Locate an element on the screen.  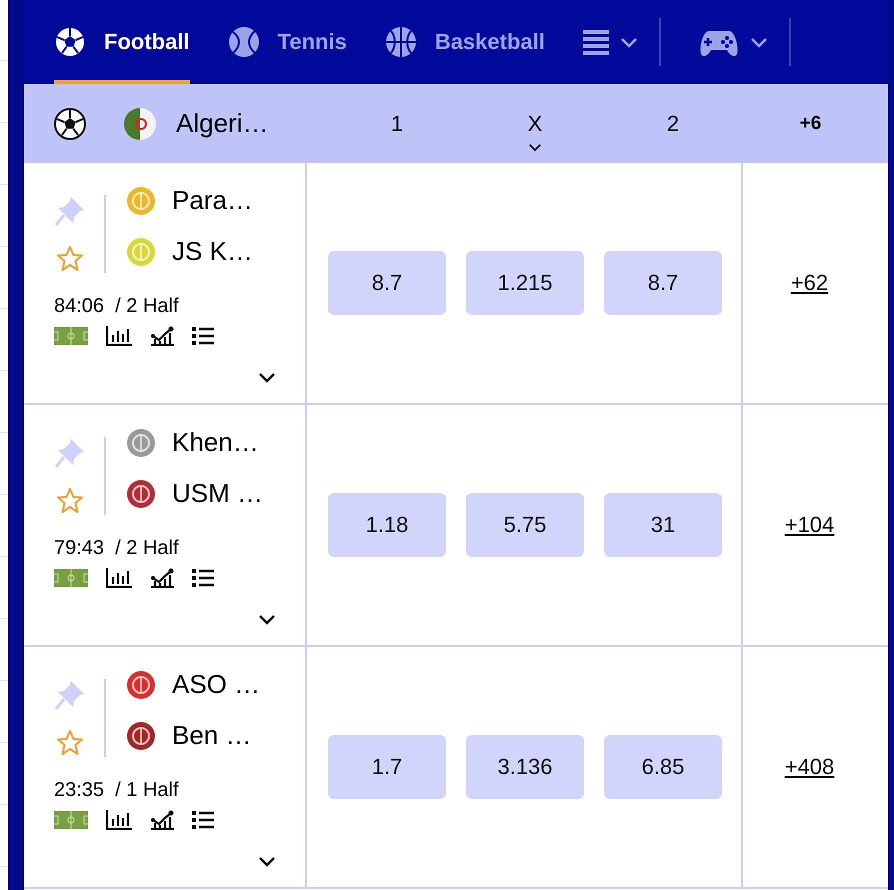
flag-icon is located at coordinates (140, 124).